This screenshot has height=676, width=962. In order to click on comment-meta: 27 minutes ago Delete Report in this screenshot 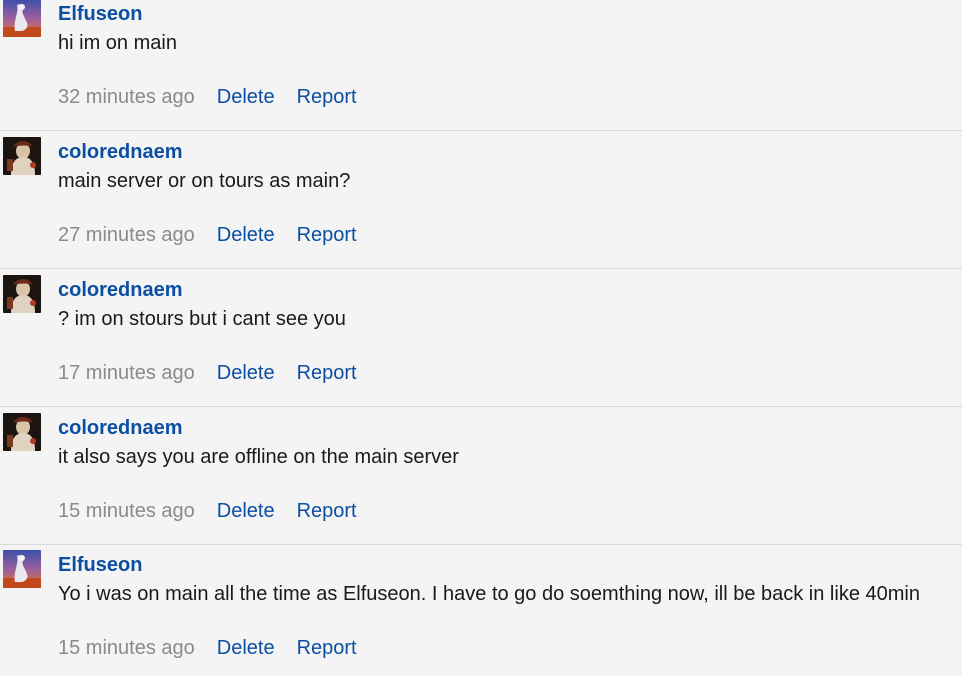, I will do `click(207, 235)`.